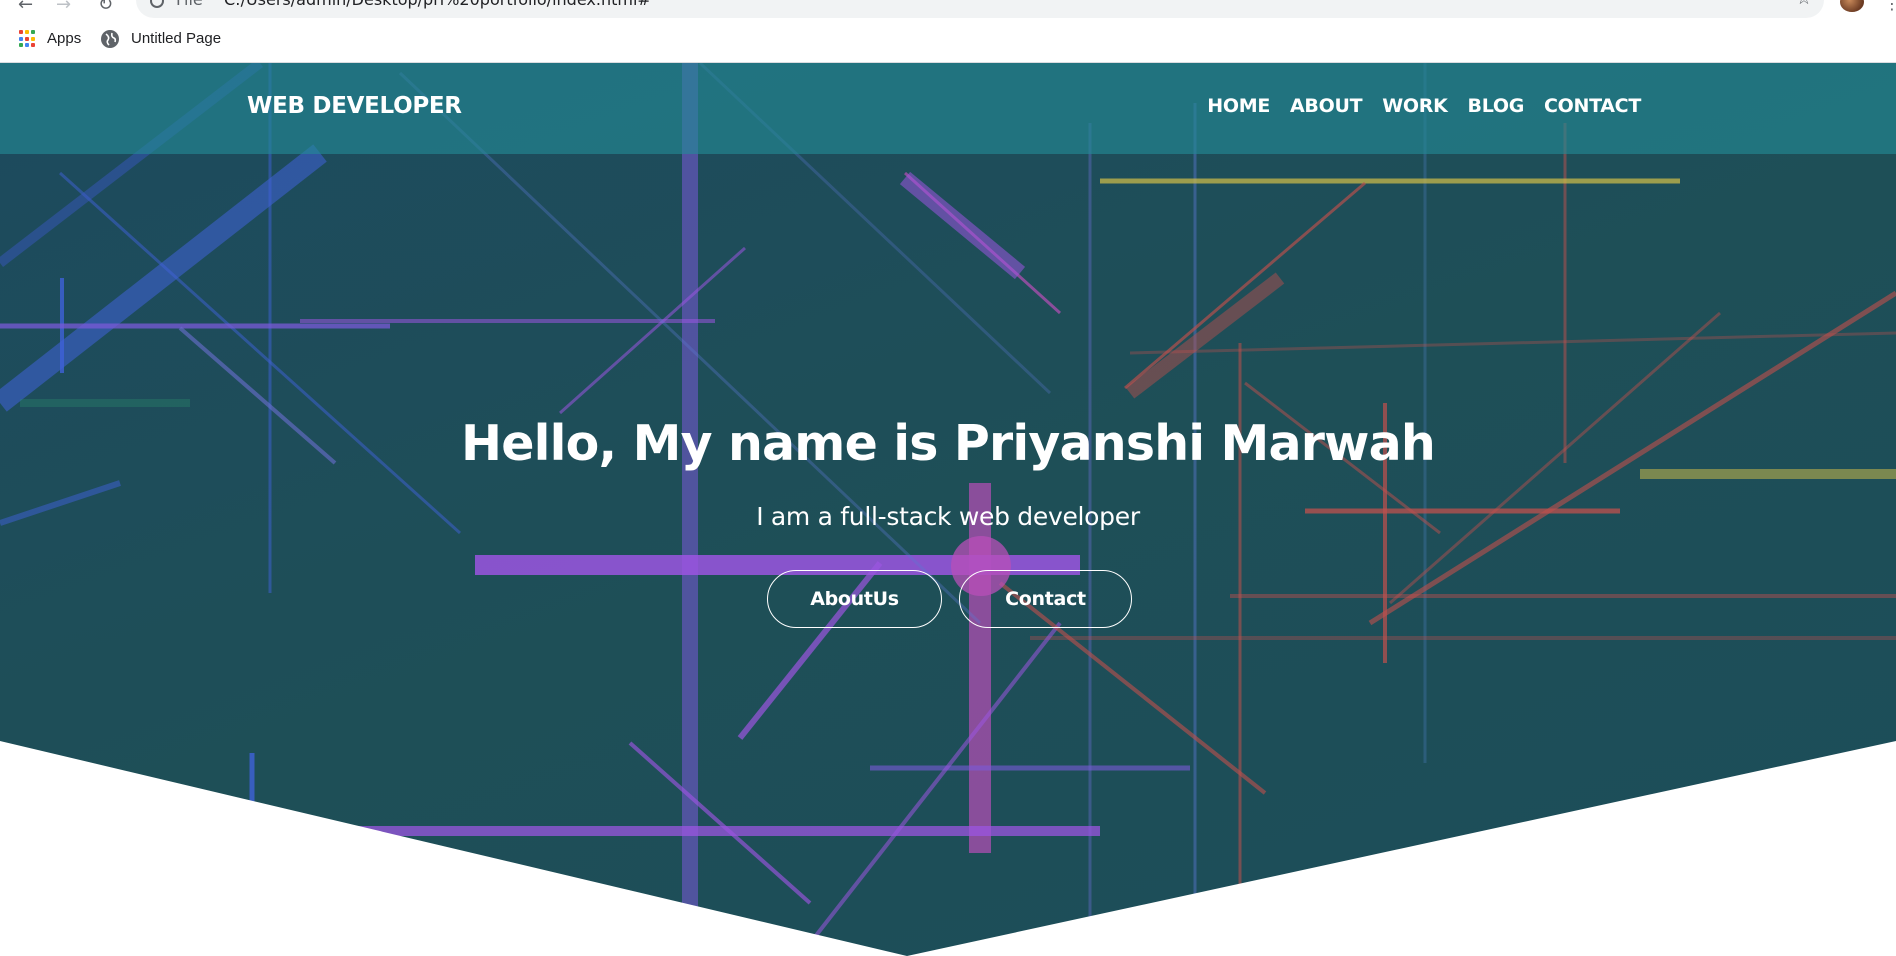 This screenshot has width=1896, height=956. Describe the element at coordinates (157, 4) in the screenshot. I see `info-icon` at that location.